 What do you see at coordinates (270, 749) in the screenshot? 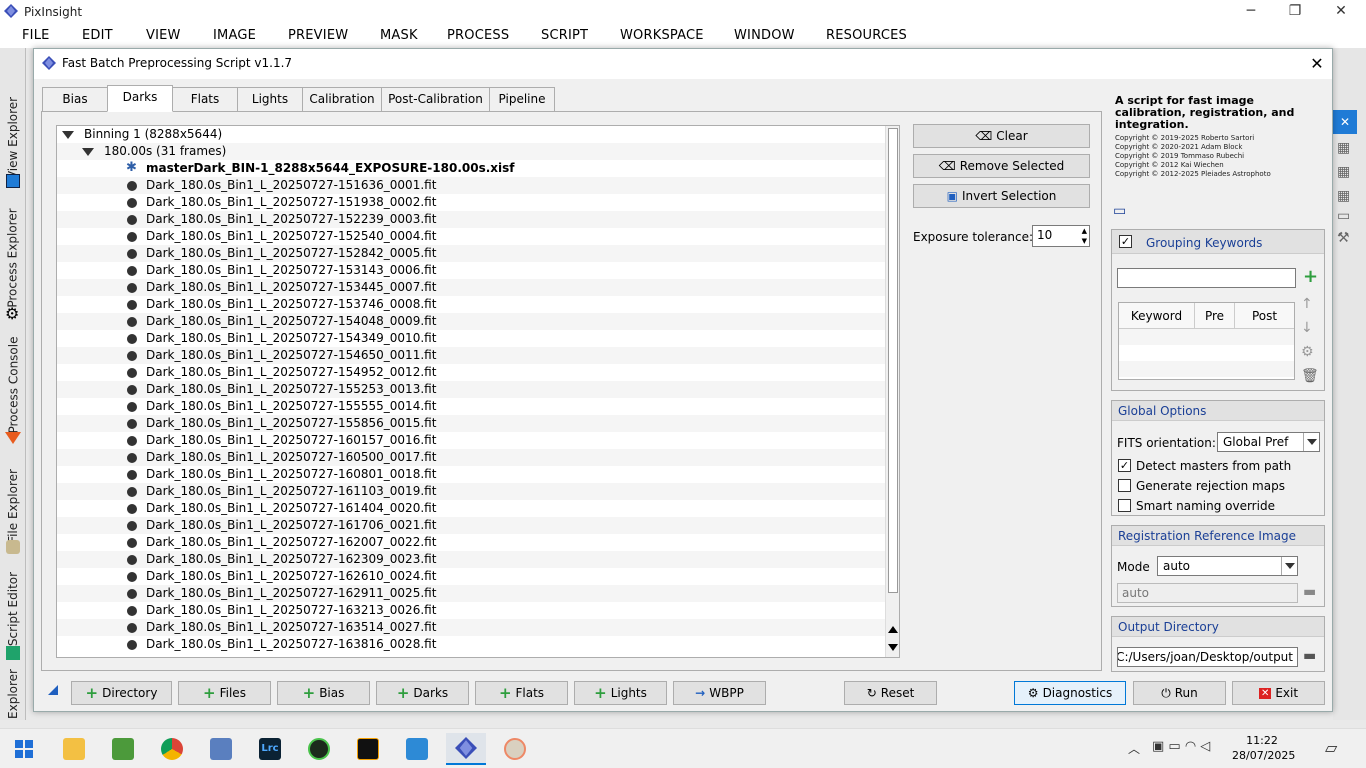
I see `taskbar-lightroom: Lrc` at bounding box center [270, 749].